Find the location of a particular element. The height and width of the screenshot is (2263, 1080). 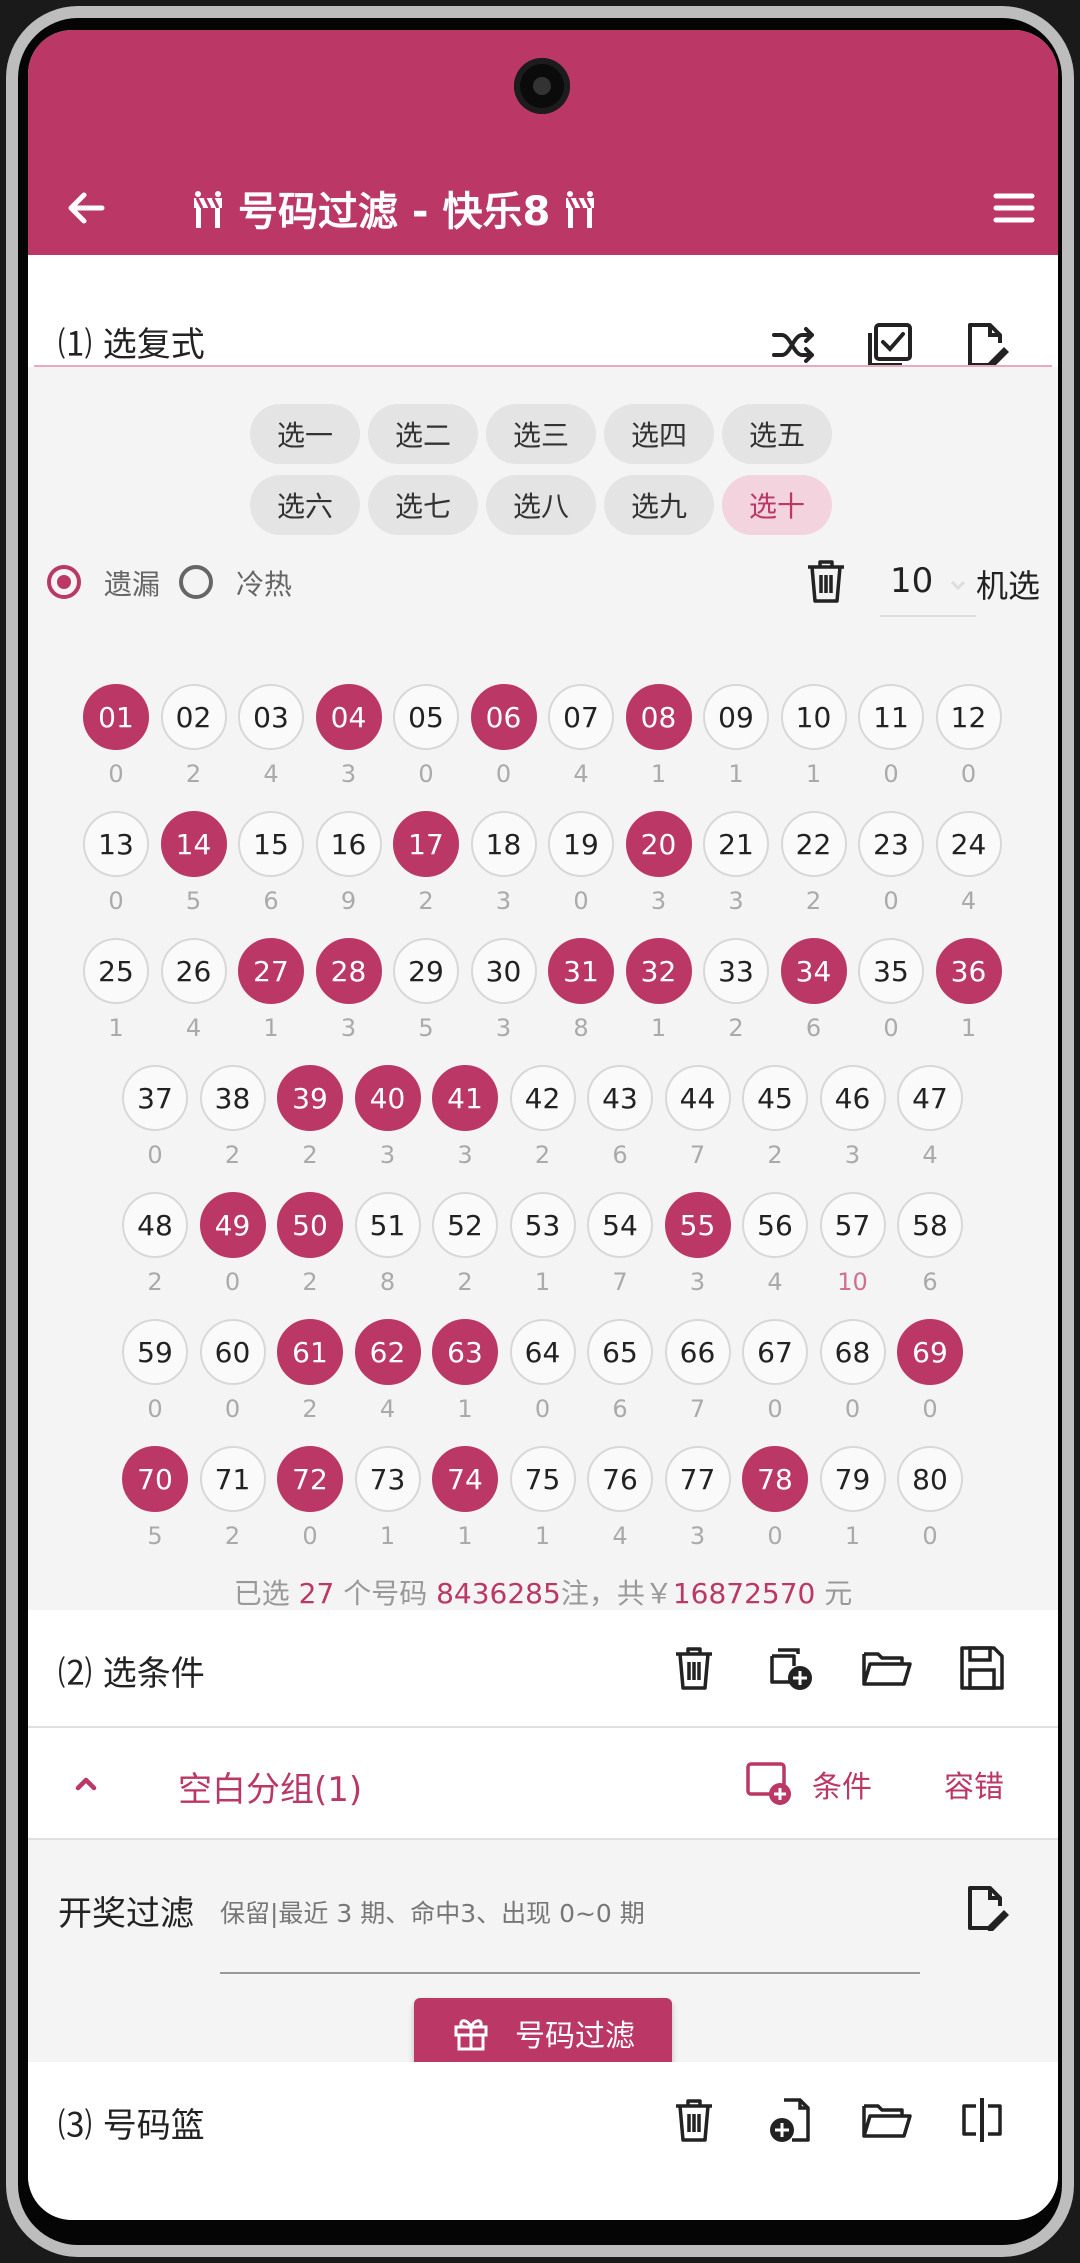

number-ball: 50 is located at coordinates (310, 1225).